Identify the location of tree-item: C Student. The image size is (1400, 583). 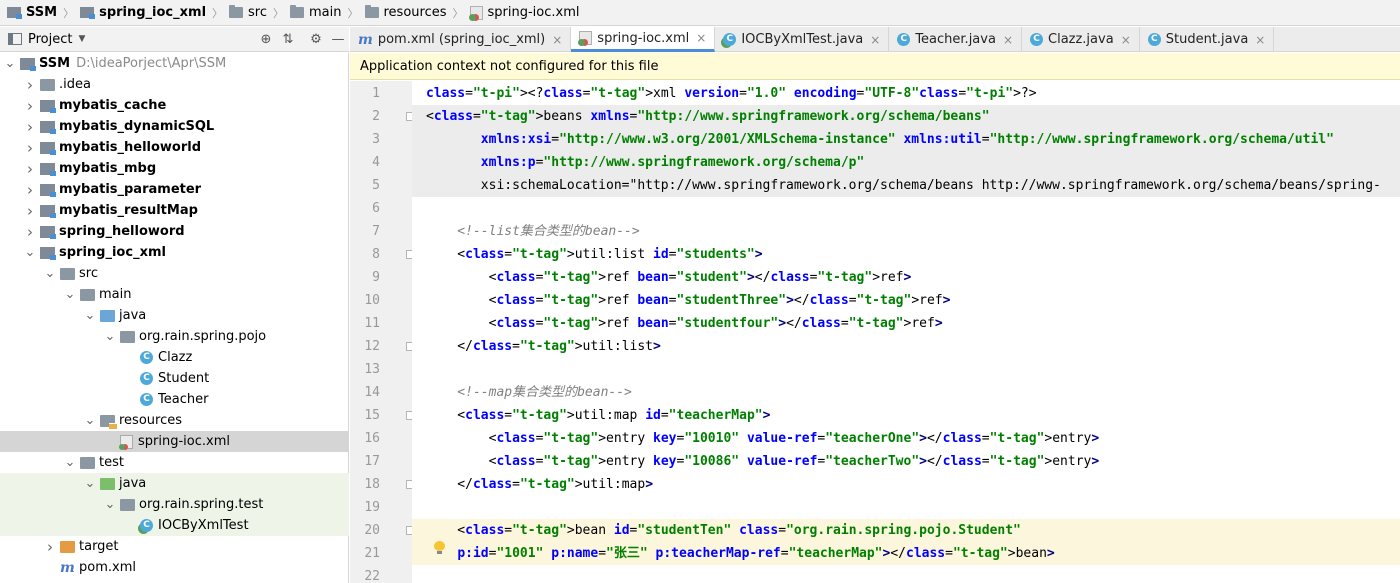
(174, 378).